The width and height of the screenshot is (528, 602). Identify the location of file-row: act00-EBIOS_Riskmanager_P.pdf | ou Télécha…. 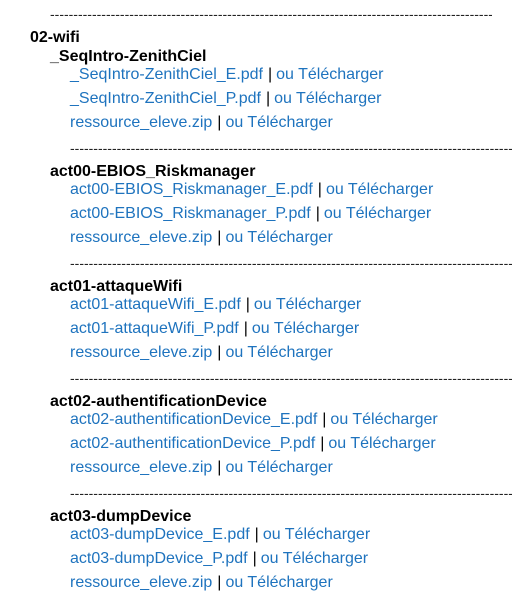
(250, 214).